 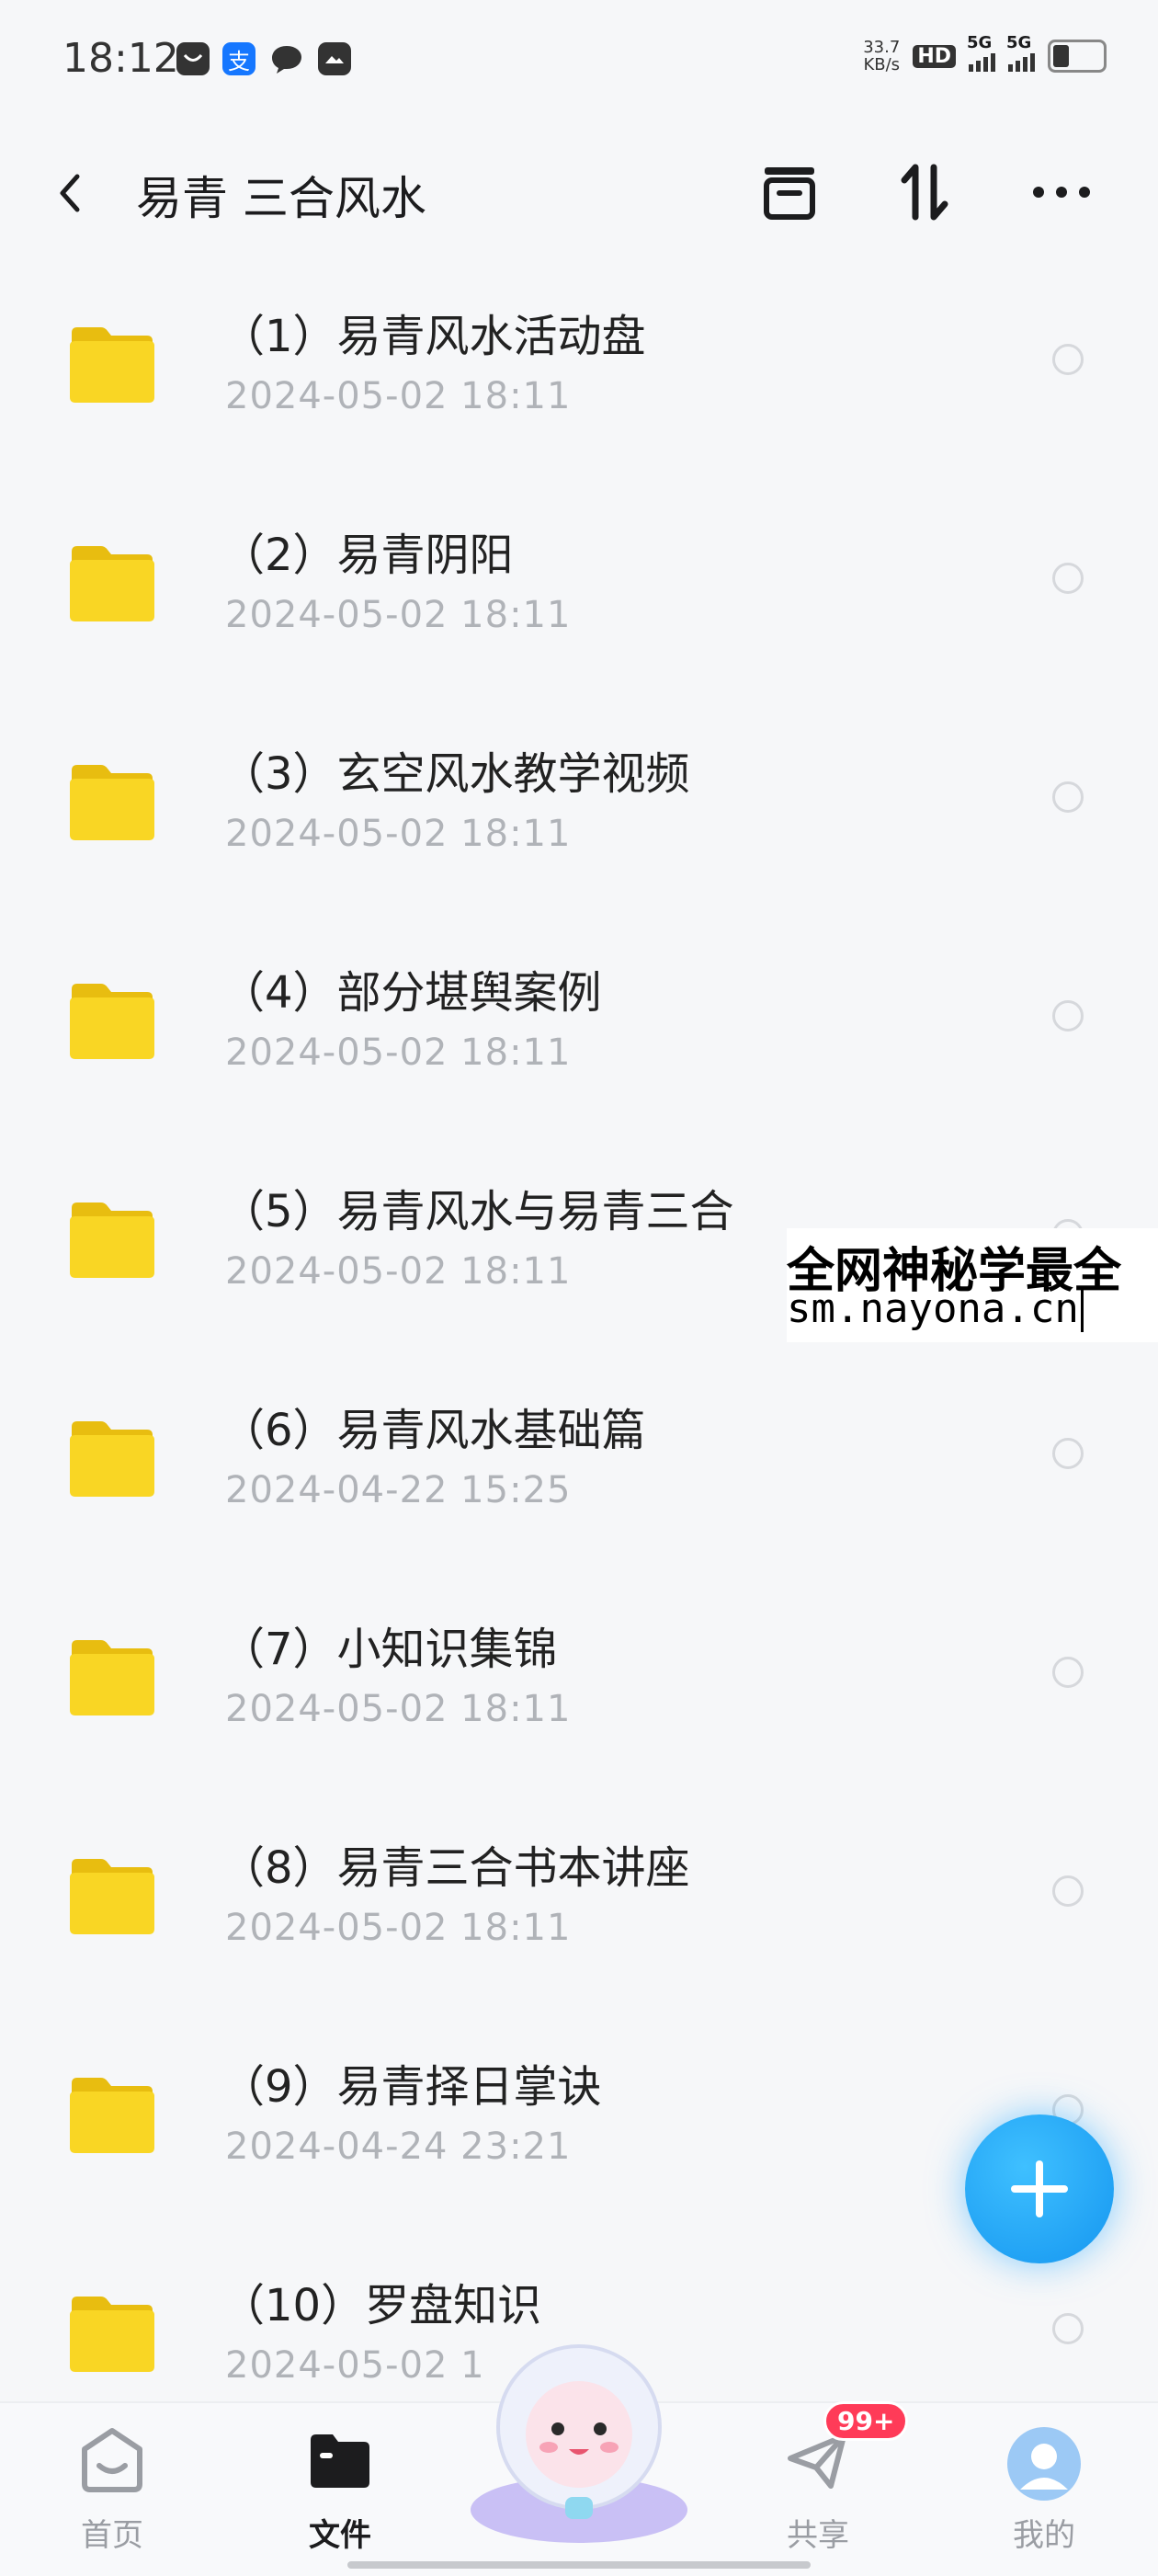 What do you see at coordinates (579, 1688) in the screenshot?
I see `folder-row: （7）小知识集锦 2024-05-02 18:11` at bounding box center [579, 1688].